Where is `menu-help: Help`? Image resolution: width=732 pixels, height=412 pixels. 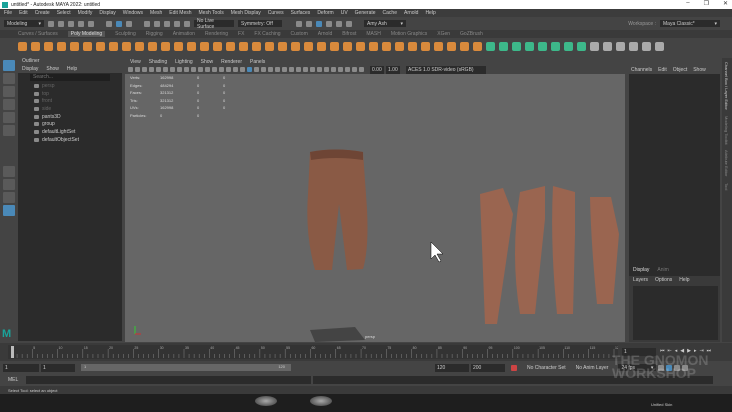
menu-help: Help is located at coordinates (430, 13).